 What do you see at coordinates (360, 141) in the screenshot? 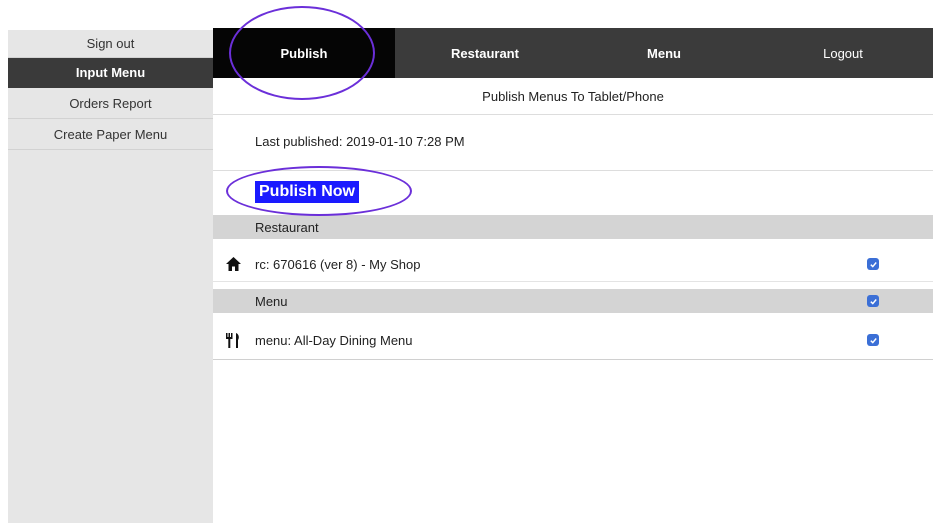
I see `last-published-text: Last published: 2019-01-10 7:28 PM` at bounding box center [360, 141].